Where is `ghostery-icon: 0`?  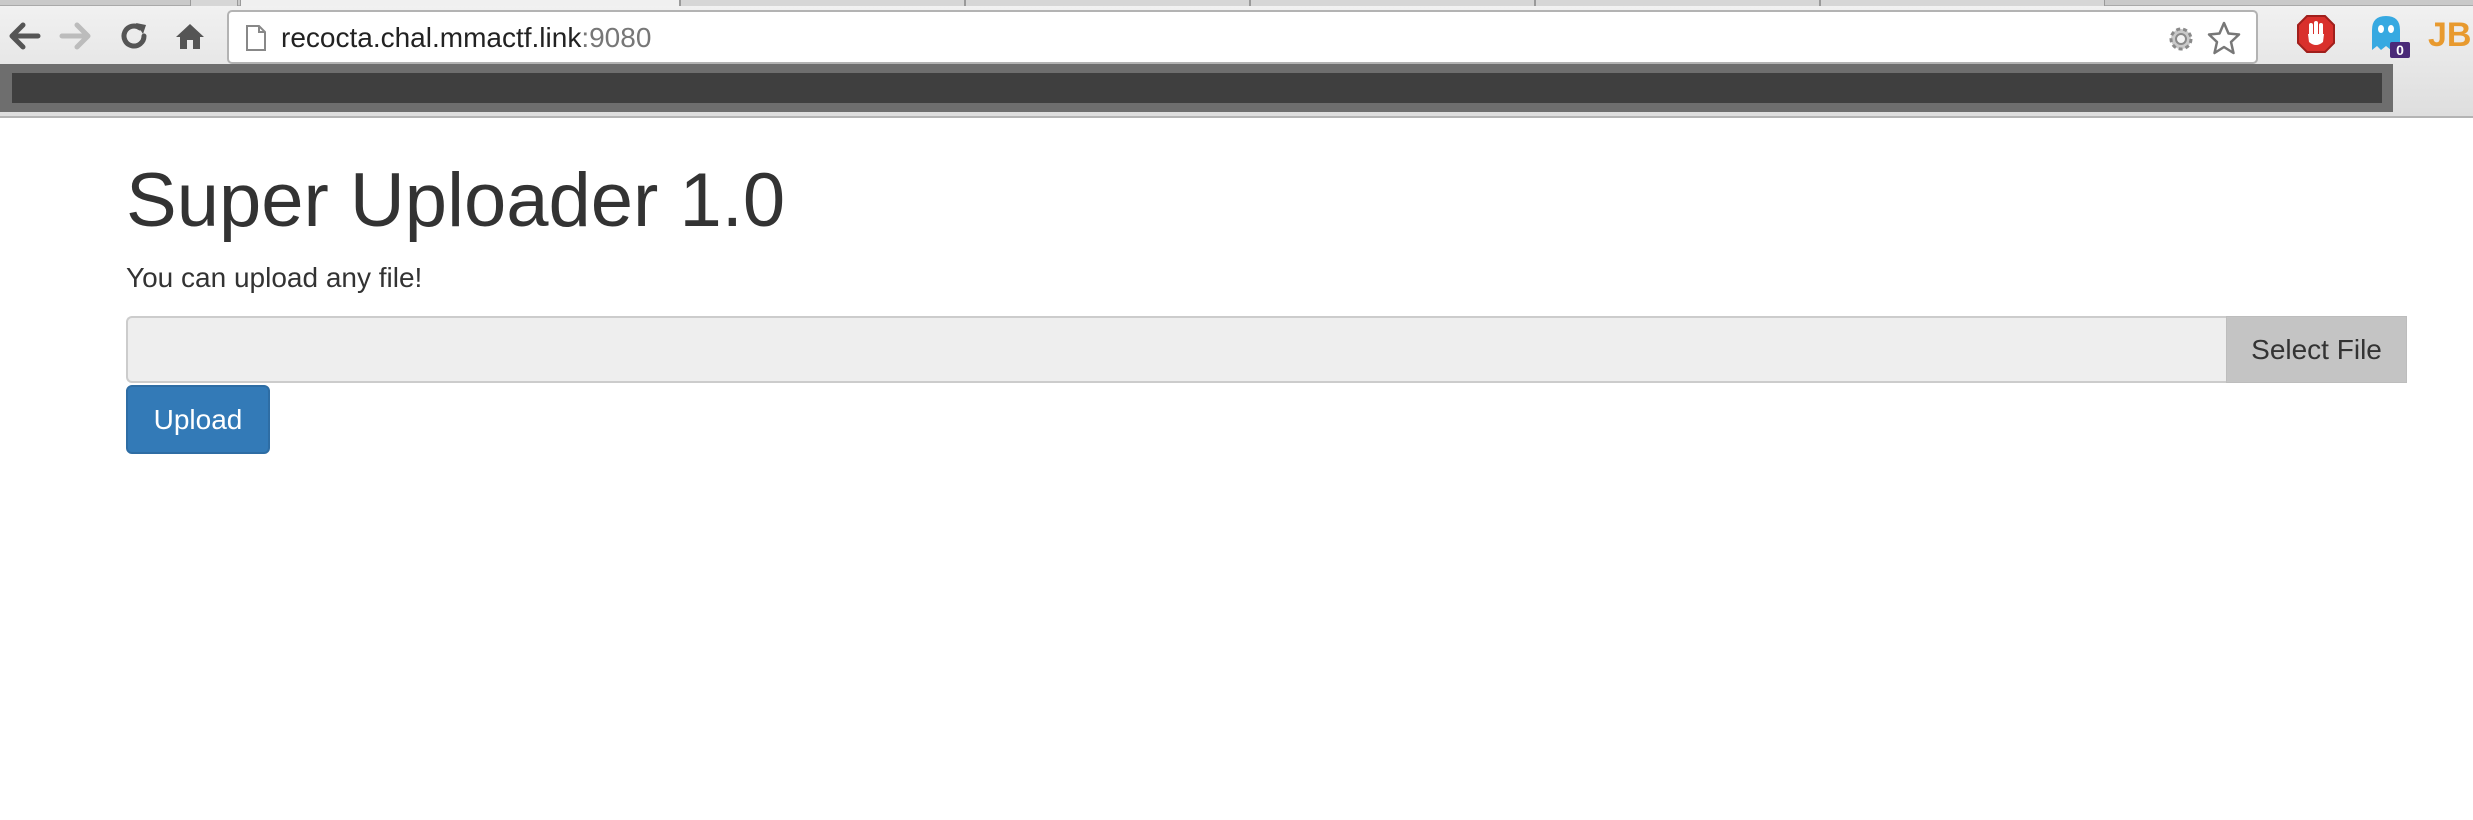
ghostery-icon: 0 is located at coordinates (2388, 36).